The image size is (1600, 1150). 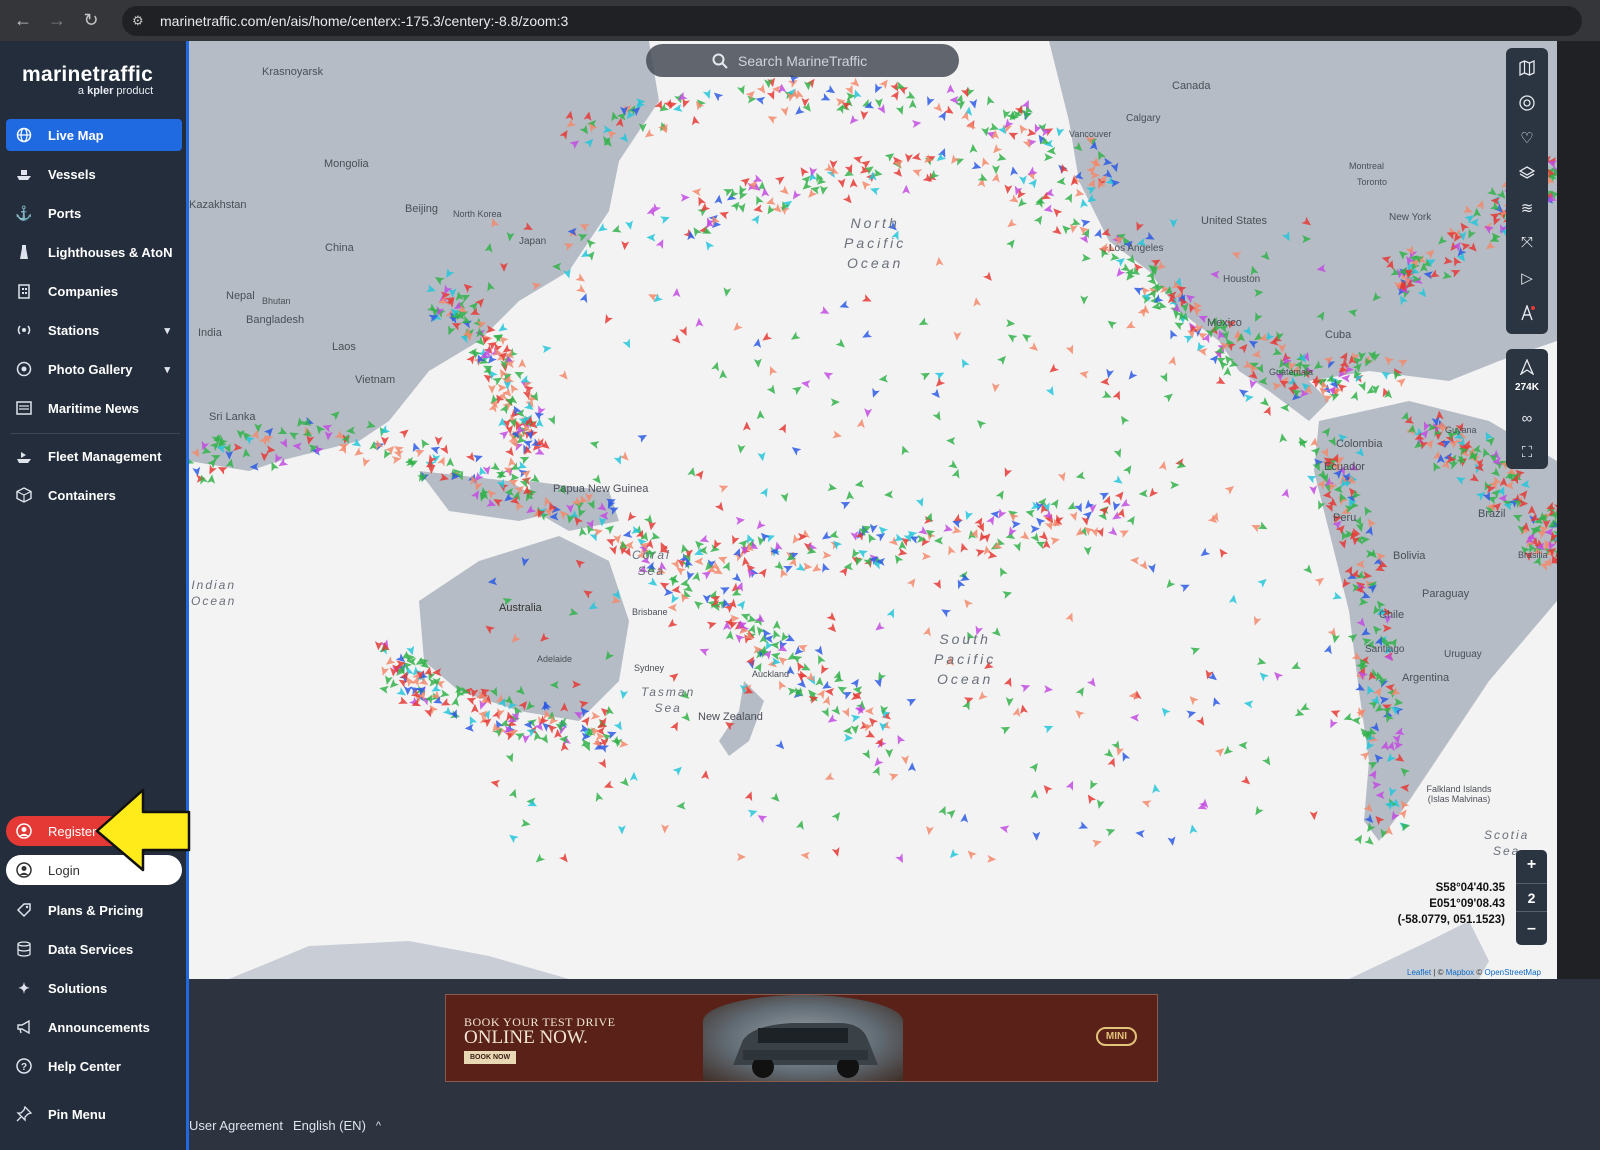 What do you see at coordinates (1527, 277) in the screenshot?
I see `play-icon: ▷` at bounding box center [1527, 277].